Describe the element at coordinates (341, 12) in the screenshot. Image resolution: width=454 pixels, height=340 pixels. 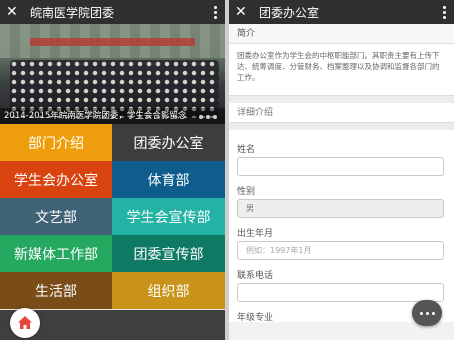
I see `right-top-bar: ✕ 团委办公室` at that location.